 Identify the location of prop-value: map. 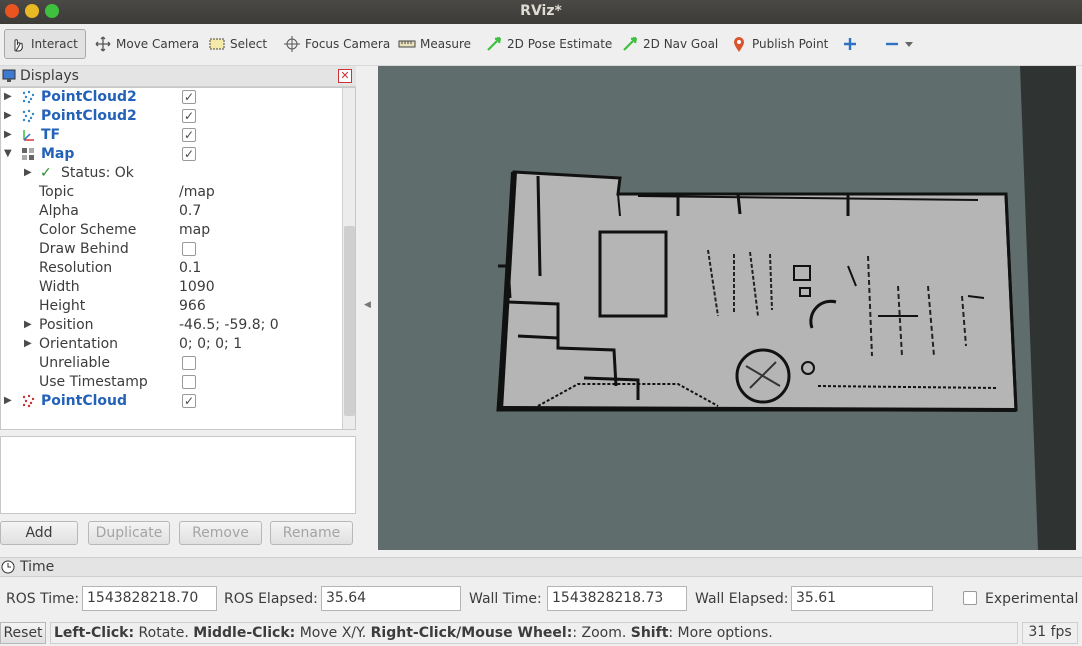
(194, 230).